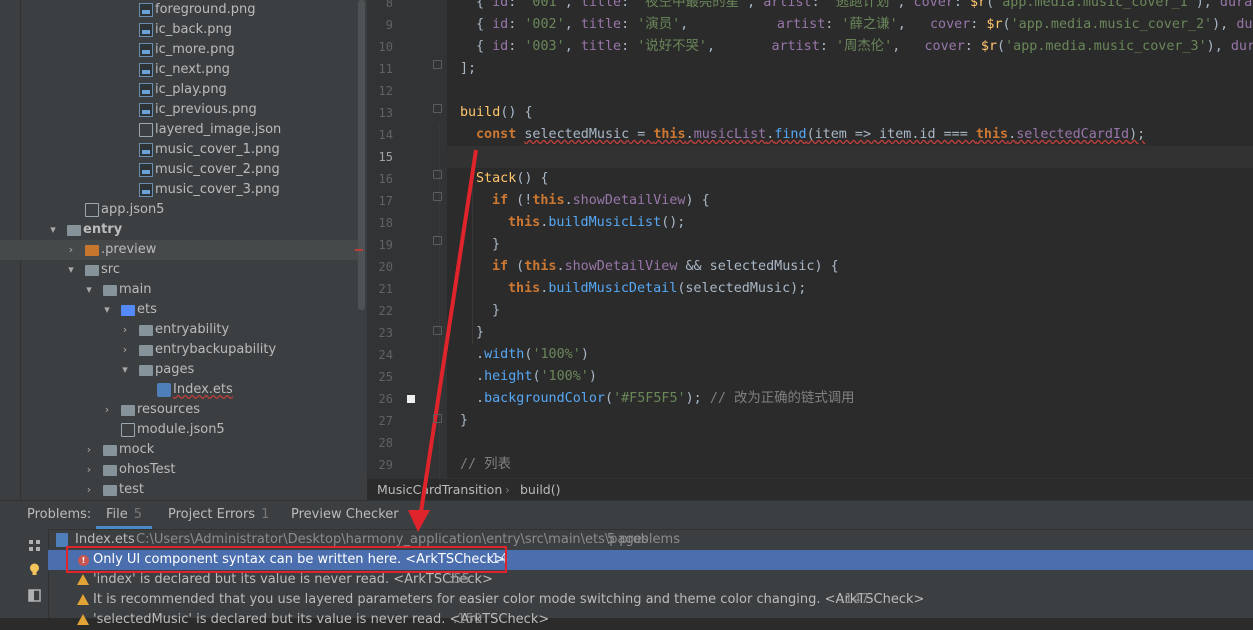 The width and height of the screenshot is (1253, 630). Describe the element at coordinates (485, 465) in the screenshot. I see `code-line-29: // 列表` at that location.